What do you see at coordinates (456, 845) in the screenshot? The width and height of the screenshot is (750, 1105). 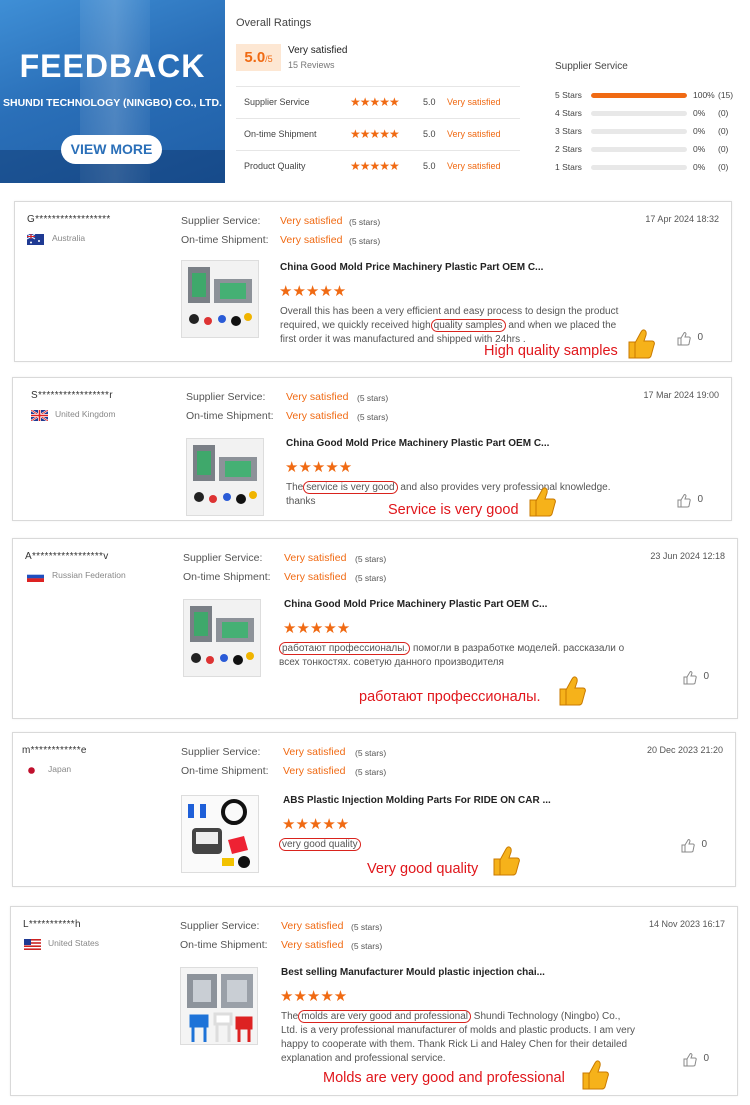 I see `review-comment: very good quality` at bounding box center [456, 845].